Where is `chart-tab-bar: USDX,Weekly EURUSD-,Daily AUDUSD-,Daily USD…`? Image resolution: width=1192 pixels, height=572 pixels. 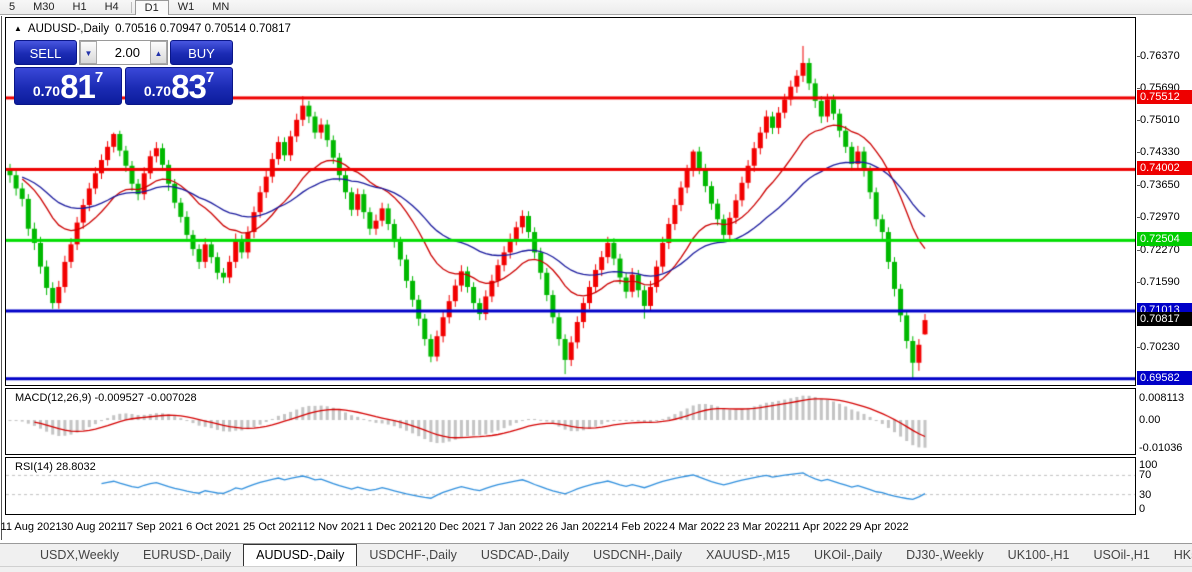 chart-tab-bar: USDX,Weekly EURUSD-,Daily AUDUSD-,Daily USD… is located at coordinates (596, 555).